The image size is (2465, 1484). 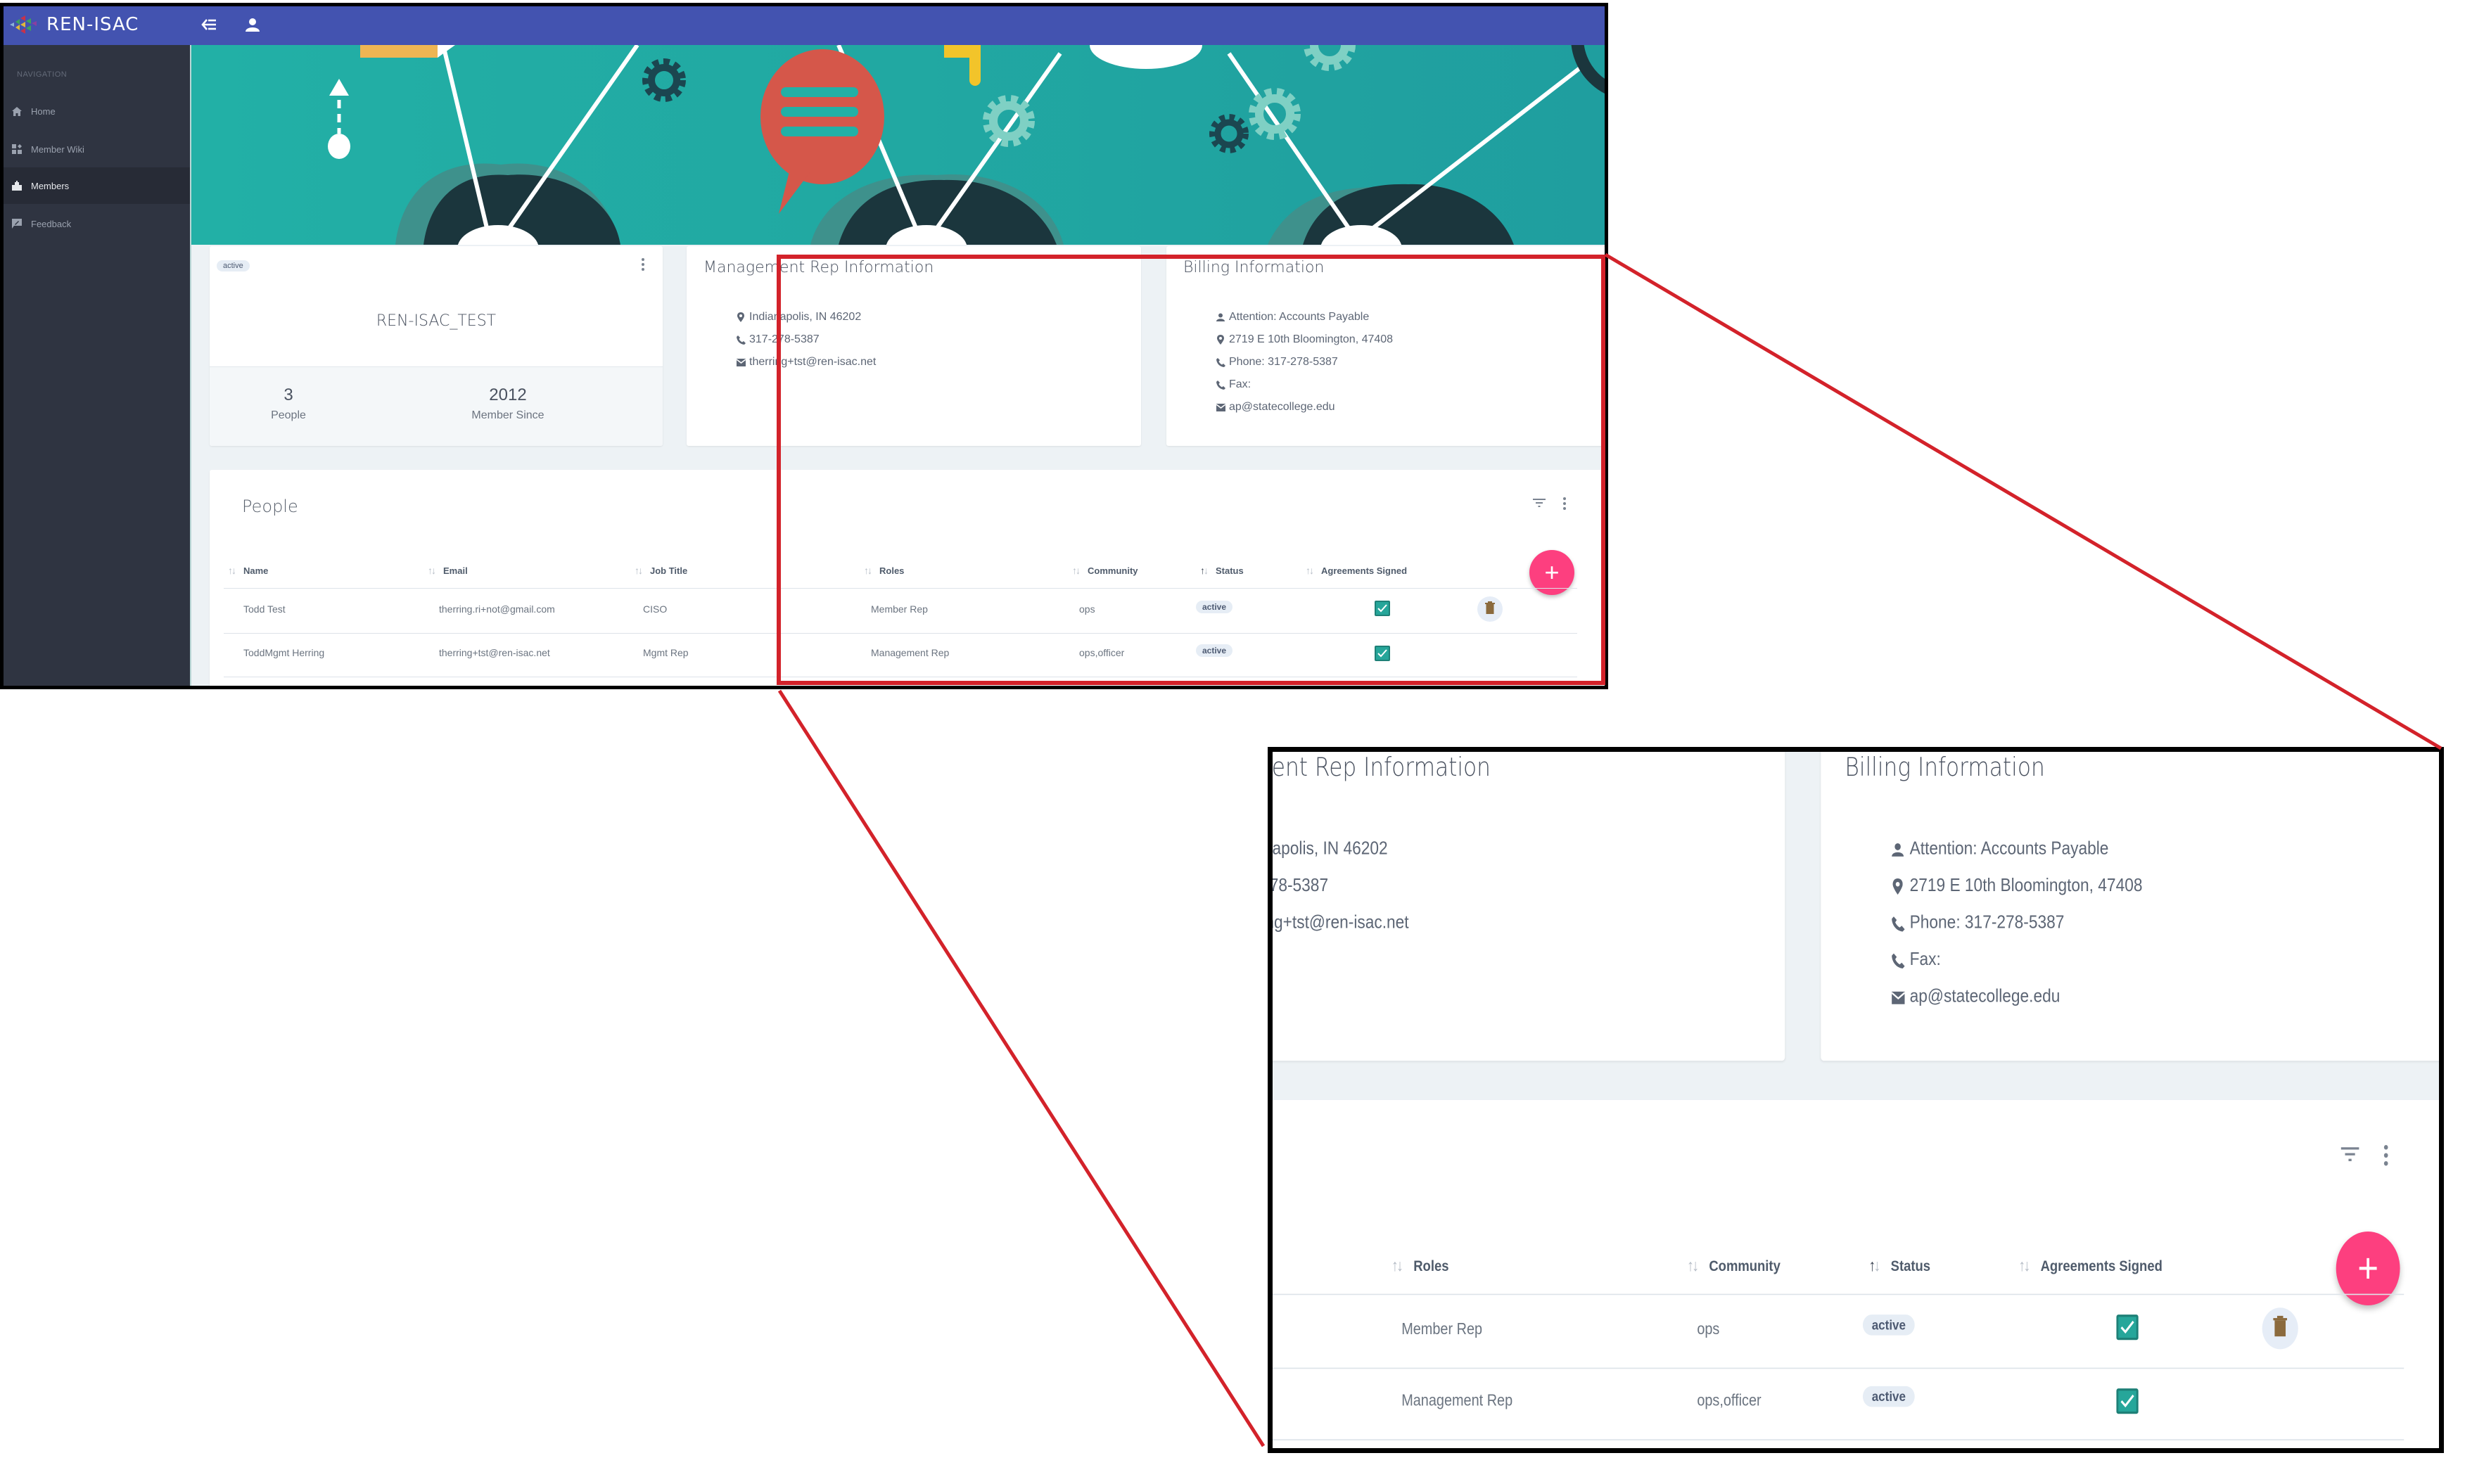 What do you see at coordinates (270, 507) in the screenshot?
I see `people-title: People` at bounding box center [270, 507].